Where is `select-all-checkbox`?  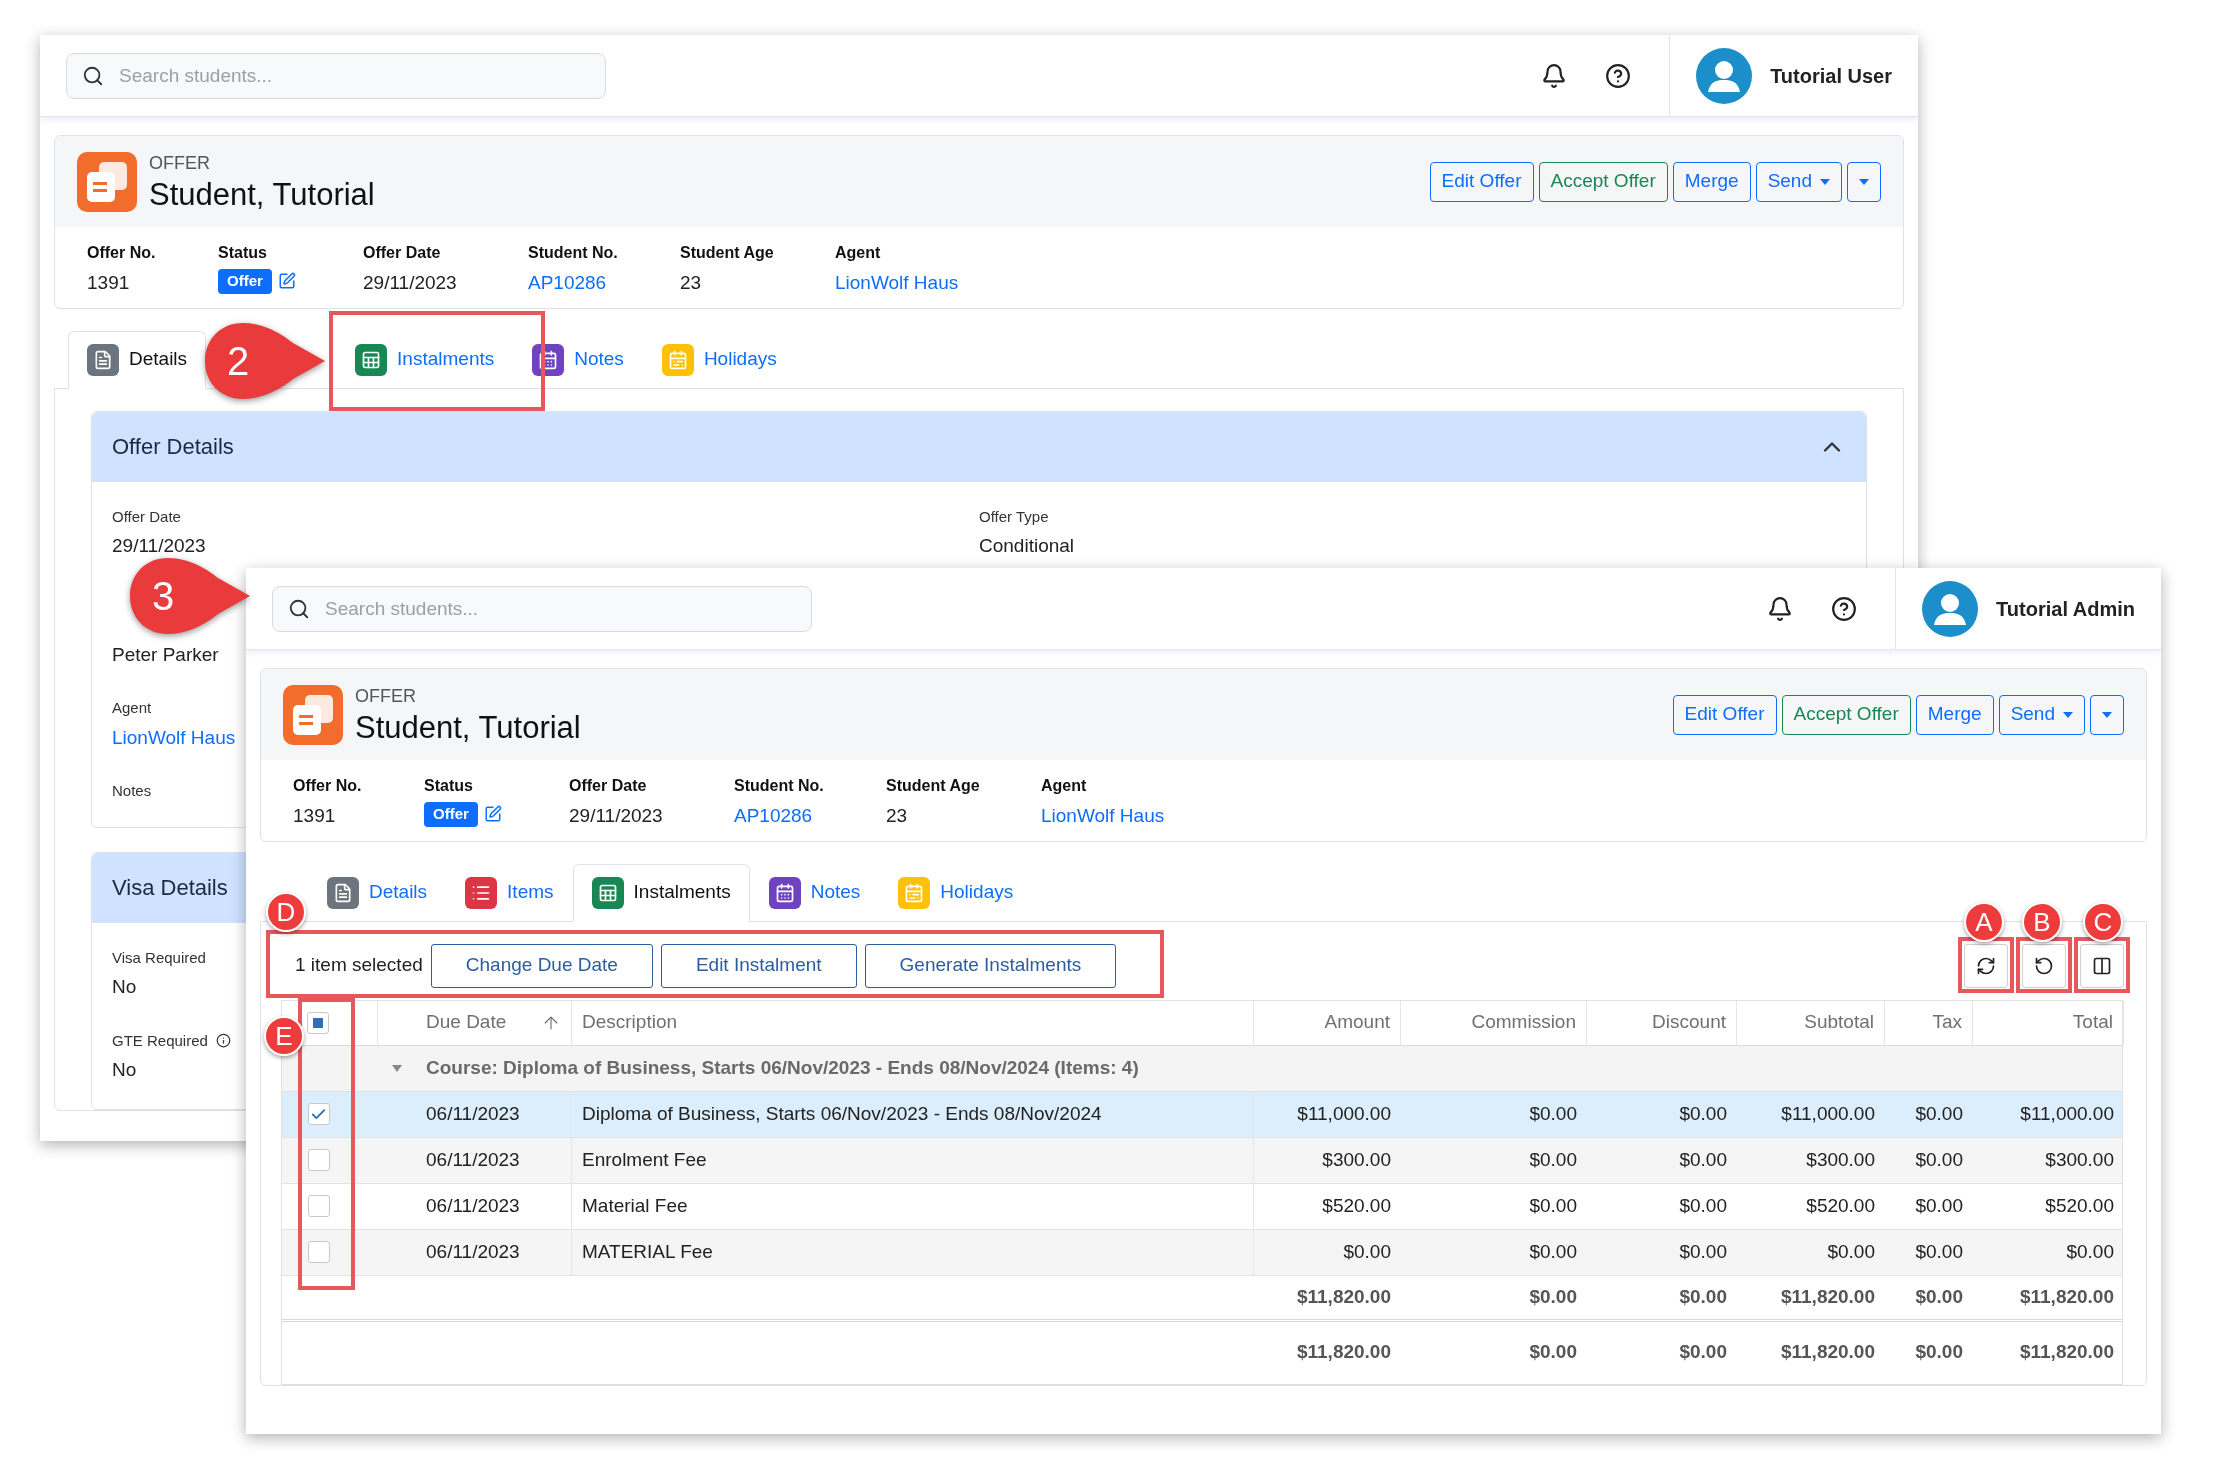 select-all-checkbox is located at coordinates (318, 1022).